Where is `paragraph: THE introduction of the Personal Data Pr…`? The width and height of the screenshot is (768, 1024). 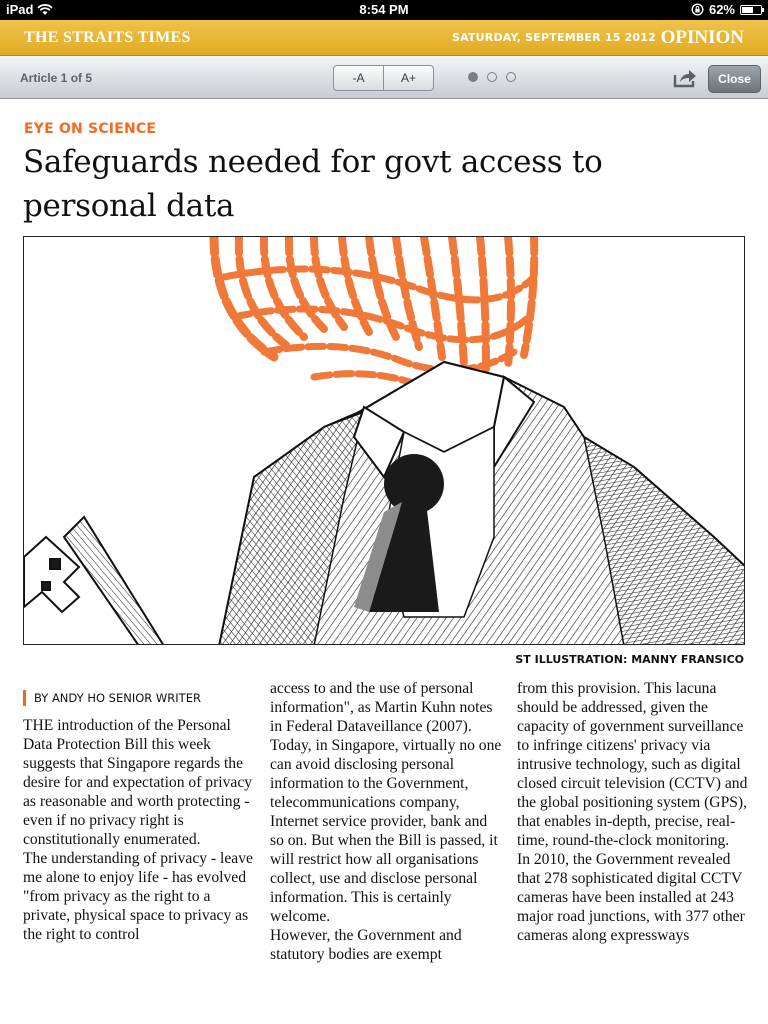 paragraph: THE introduction of the Personal Data Pr… is located at coordinates (138, 782).